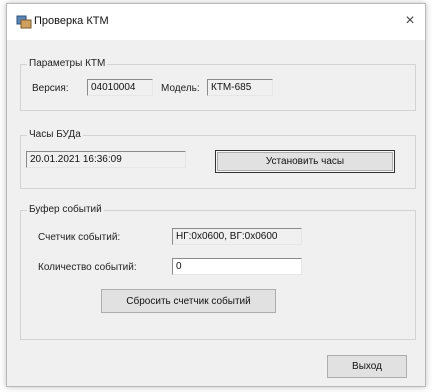  I want to click on event-counter-label: Счетчик событий:, so click(79, 237).